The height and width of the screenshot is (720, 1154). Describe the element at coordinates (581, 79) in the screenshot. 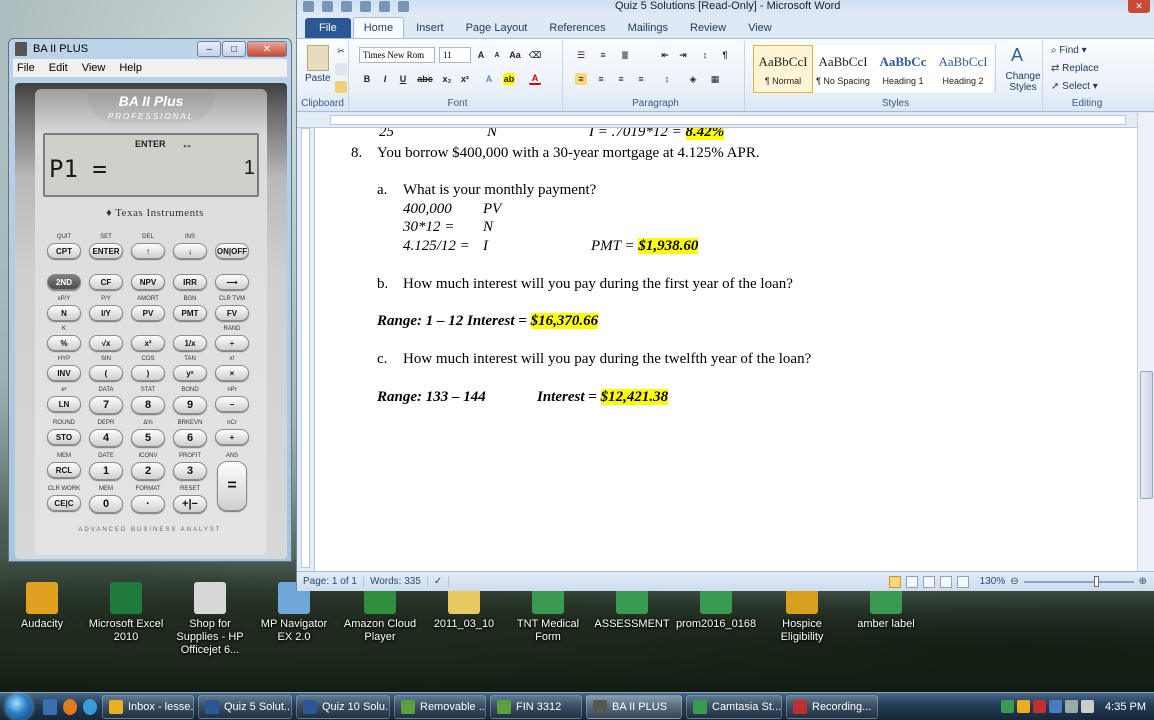

I see `align-left-icon: ≡` at that location.